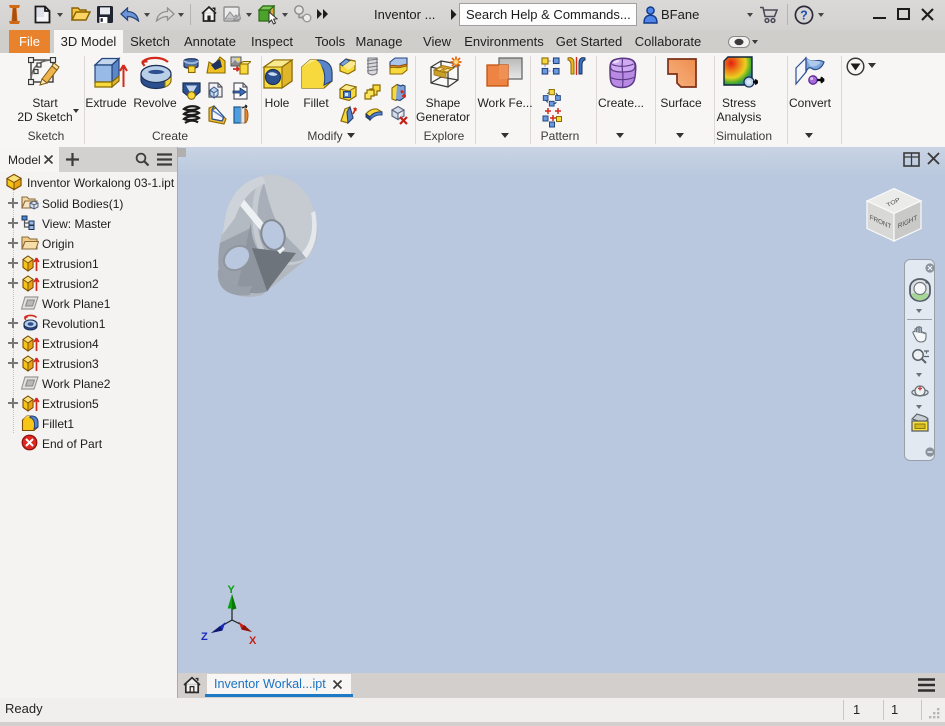 Image resolution: width=945 pixels, height=726 pixels. Describe the element at coordinates (204, 637) in the screenshot. I see `svg-text: Z` at that location.